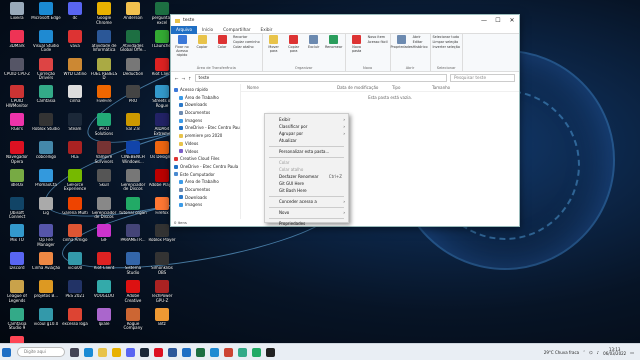  I want to click on forward-arrow-icon: →, so click(184, 78).